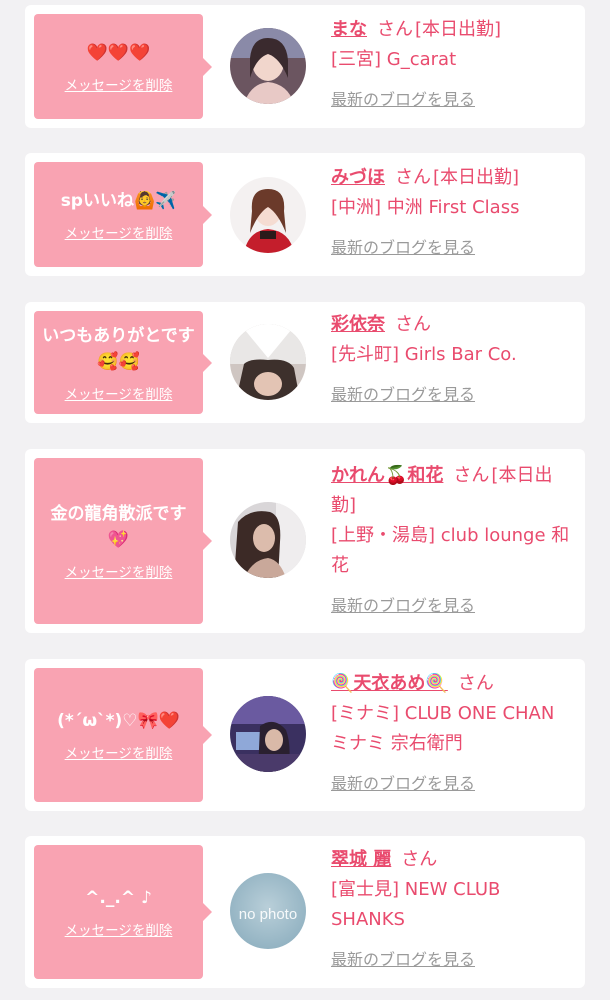 The height and width of the screenshot is (1000, 610). I want to click on shop-name: [上野・湯島] club lounge 和花, so click(450, 550).